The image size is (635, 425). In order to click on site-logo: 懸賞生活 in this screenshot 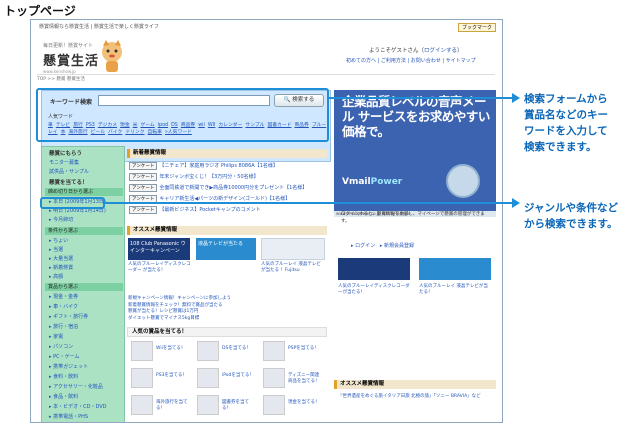, I will do `click(71, 59)`.